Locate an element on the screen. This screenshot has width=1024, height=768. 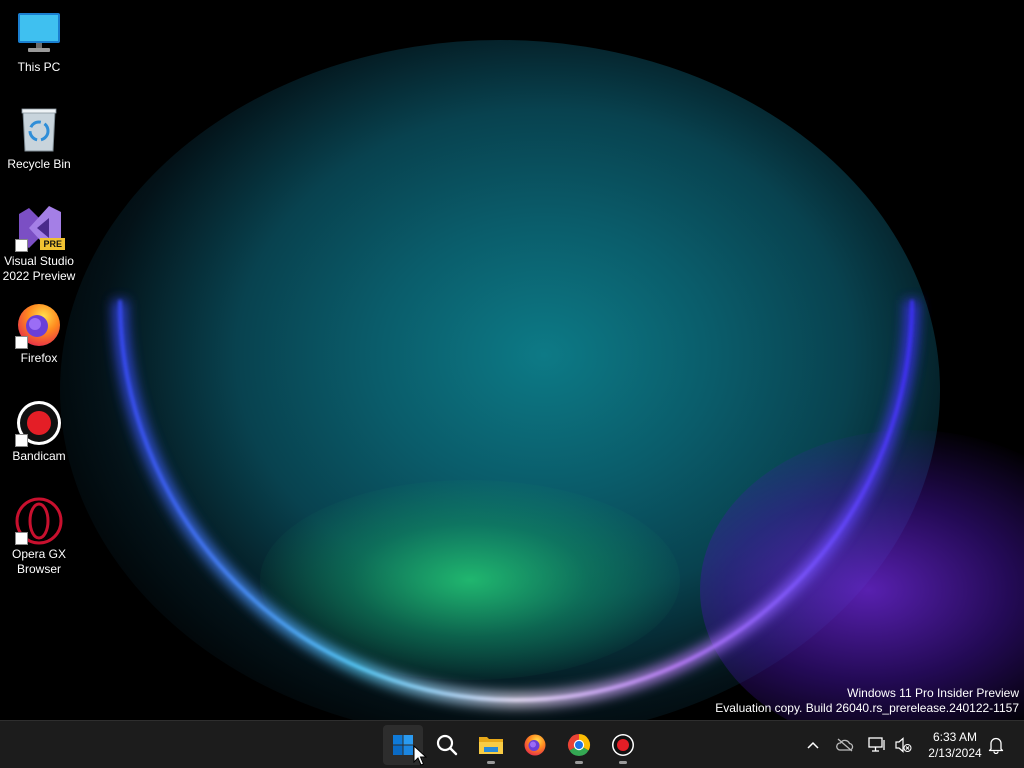
watermark-edition: Windows 11 Pro Insider Preview is located at coordinates (933, 693).